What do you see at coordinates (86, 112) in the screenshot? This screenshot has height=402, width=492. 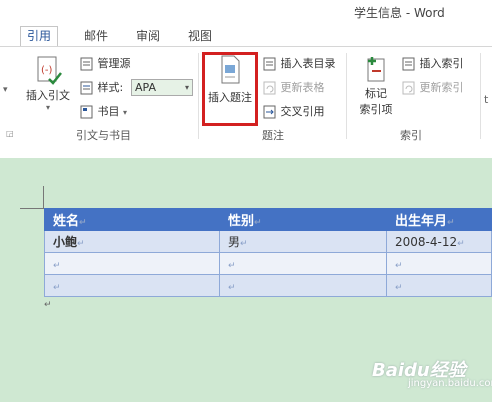 I see `bibliography-icon` at bounding box center [86, 112].